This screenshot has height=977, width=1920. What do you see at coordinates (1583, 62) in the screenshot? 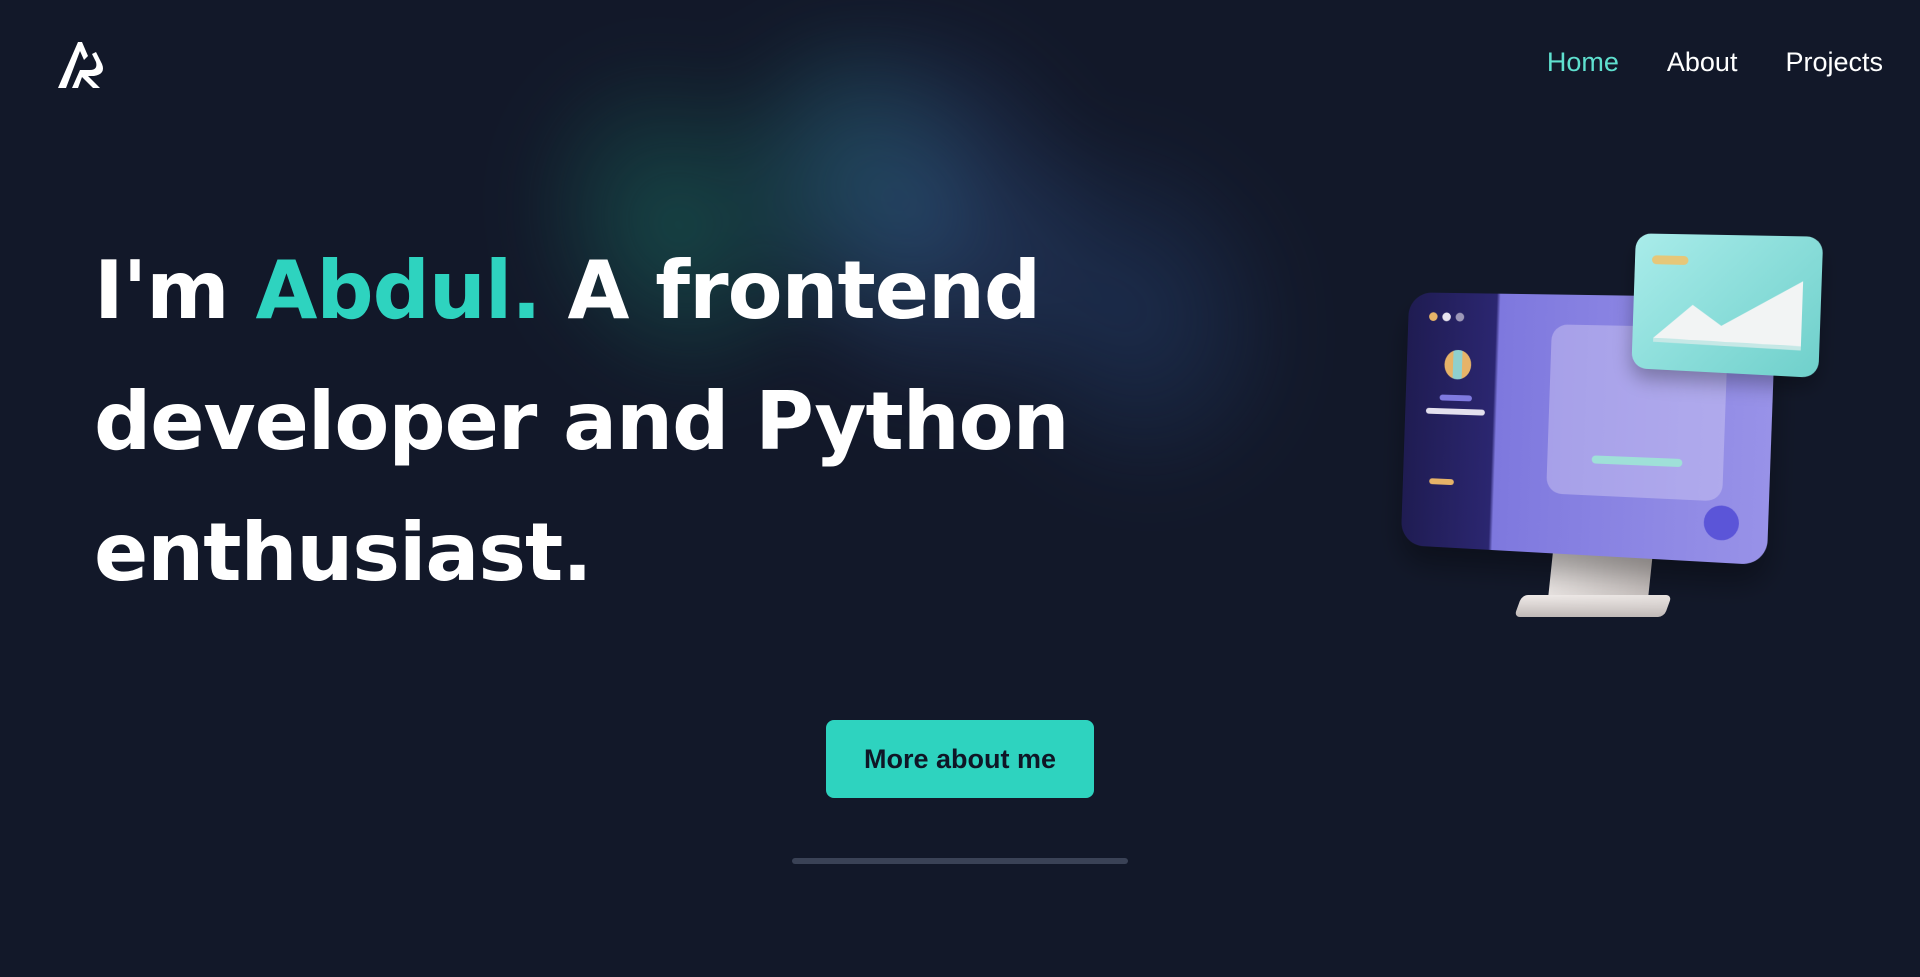
I see `nav-link-home: Home` at bounding box center [1583, 62].